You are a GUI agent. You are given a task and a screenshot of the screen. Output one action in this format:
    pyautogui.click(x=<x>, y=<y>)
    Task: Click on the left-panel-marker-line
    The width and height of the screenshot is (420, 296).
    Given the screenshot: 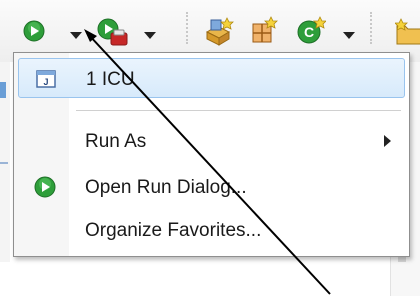 What is the action you would take?
    pyautogui.click(x=4, y=163)
    